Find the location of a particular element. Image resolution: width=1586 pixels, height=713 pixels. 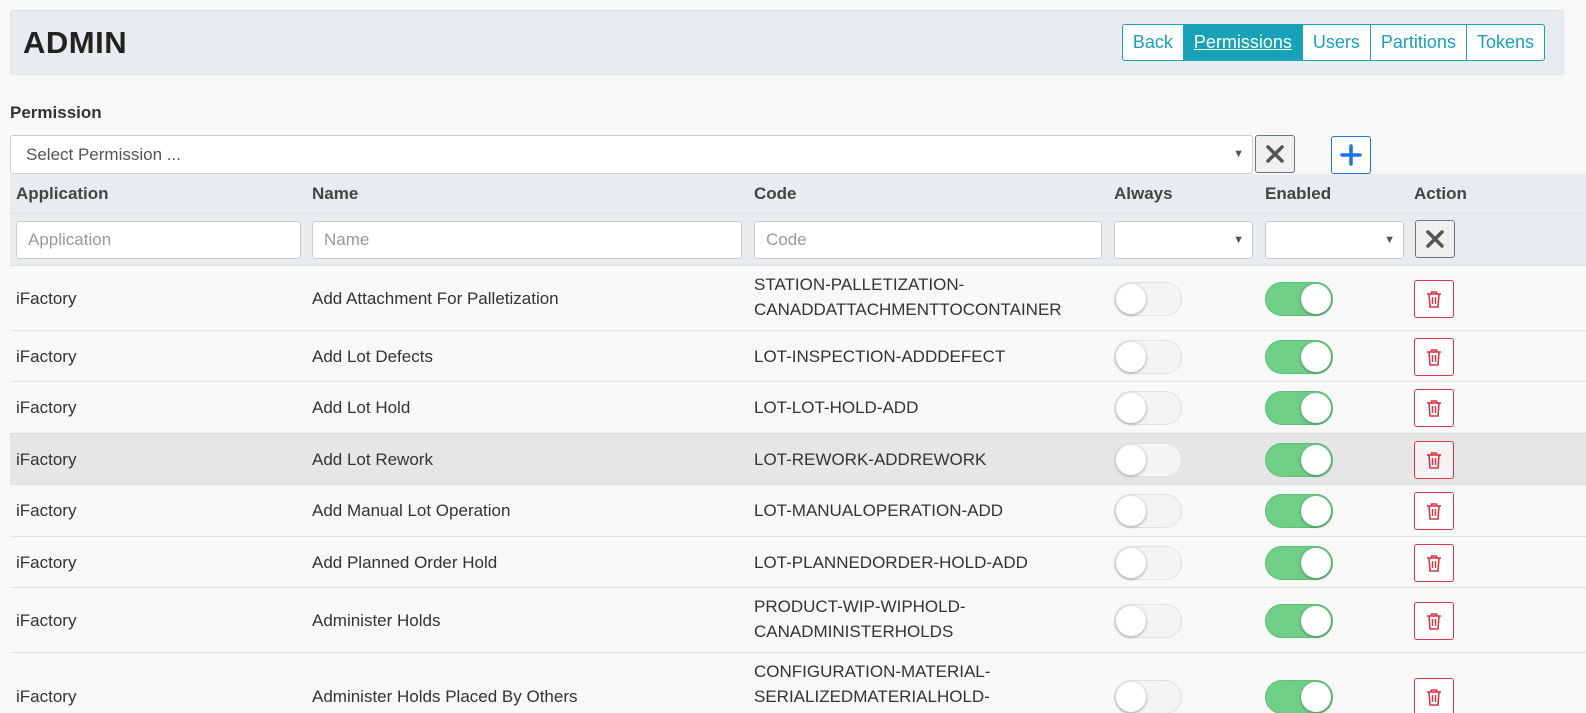

code-line: LOT-MANUALOPERATION-ADD is located at coordinates (879, 510).